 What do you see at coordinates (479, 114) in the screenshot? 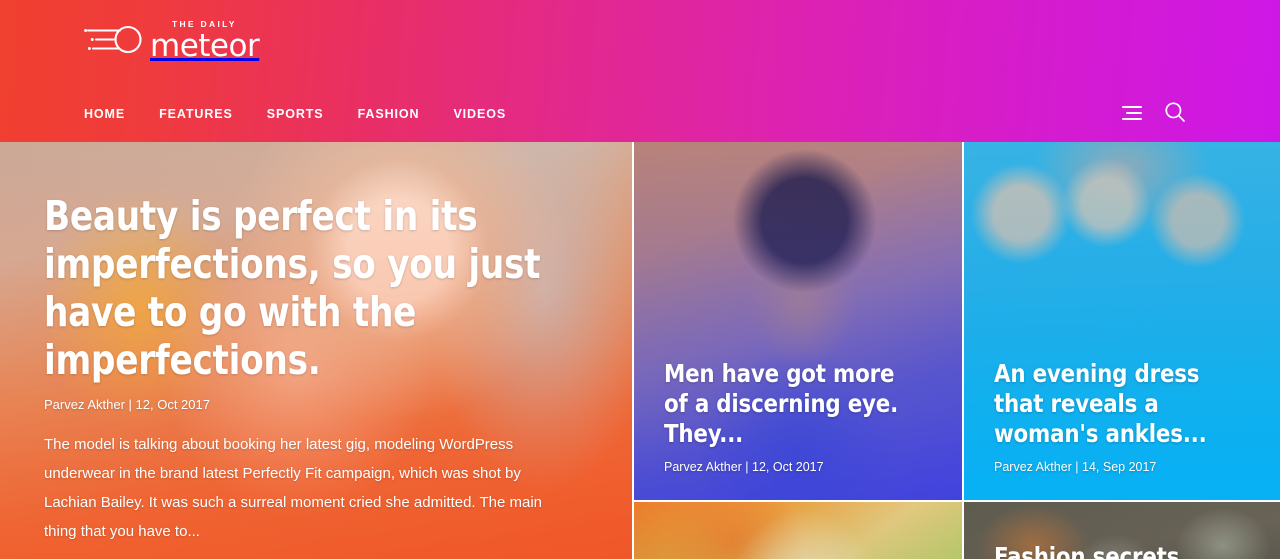
I see `nav-item-videos: VIDEOS` at bounding box center [479, 114].